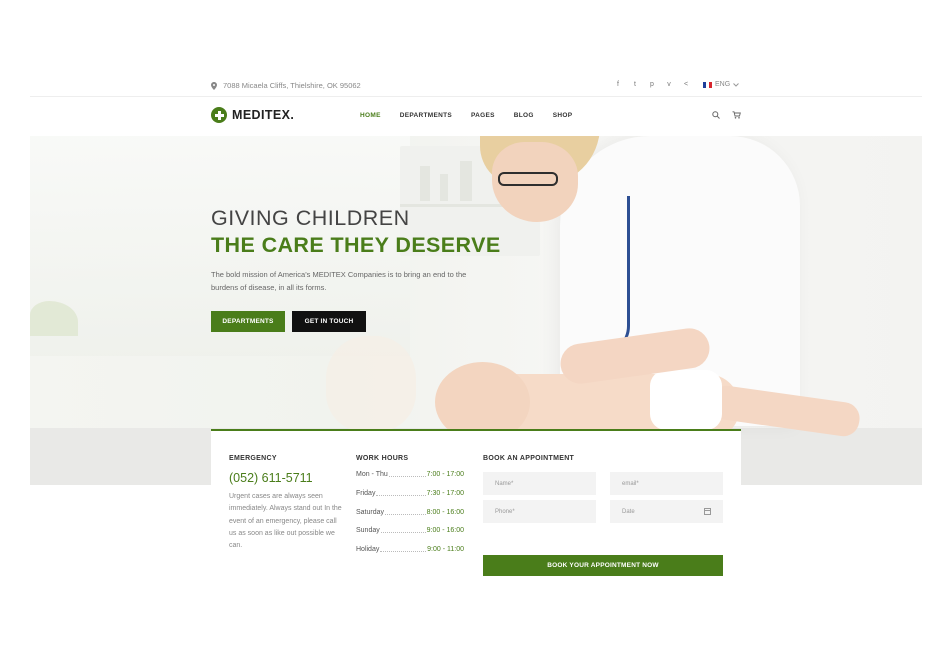  What do you see at coordinates (466, 115) in the screenshot?
I see `main-nav: HOME DEPARTMENTS PAGES BLOG SHOP` at bounding box center [466, 115].